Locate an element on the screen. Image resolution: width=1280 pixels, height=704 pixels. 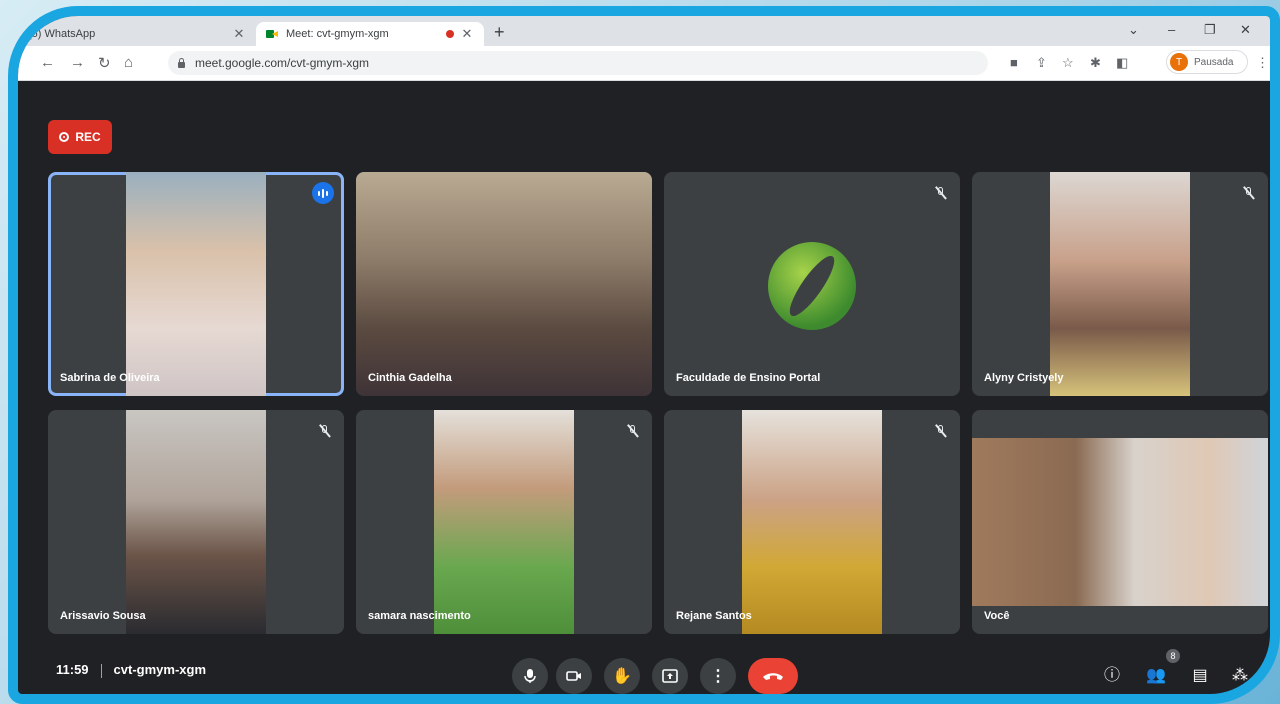
people-icon: 👥 is located at coordinates (1156, 675).